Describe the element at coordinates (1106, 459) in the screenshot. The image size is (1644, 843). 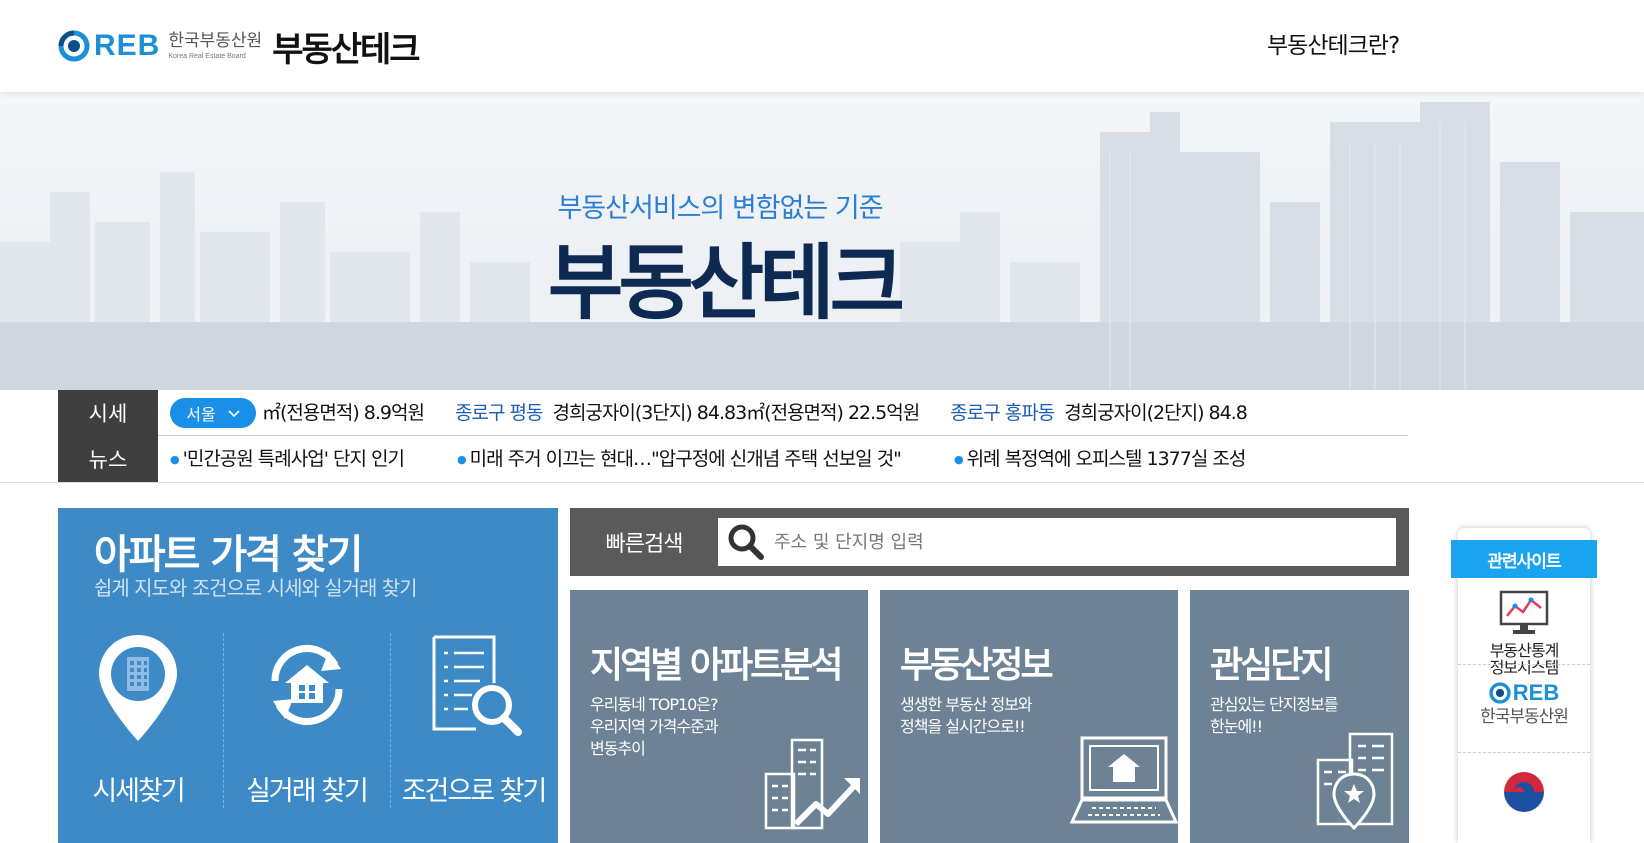
I see `news-item-text: 위례 복정역에 오피스텔 1377실 조성` at that location.